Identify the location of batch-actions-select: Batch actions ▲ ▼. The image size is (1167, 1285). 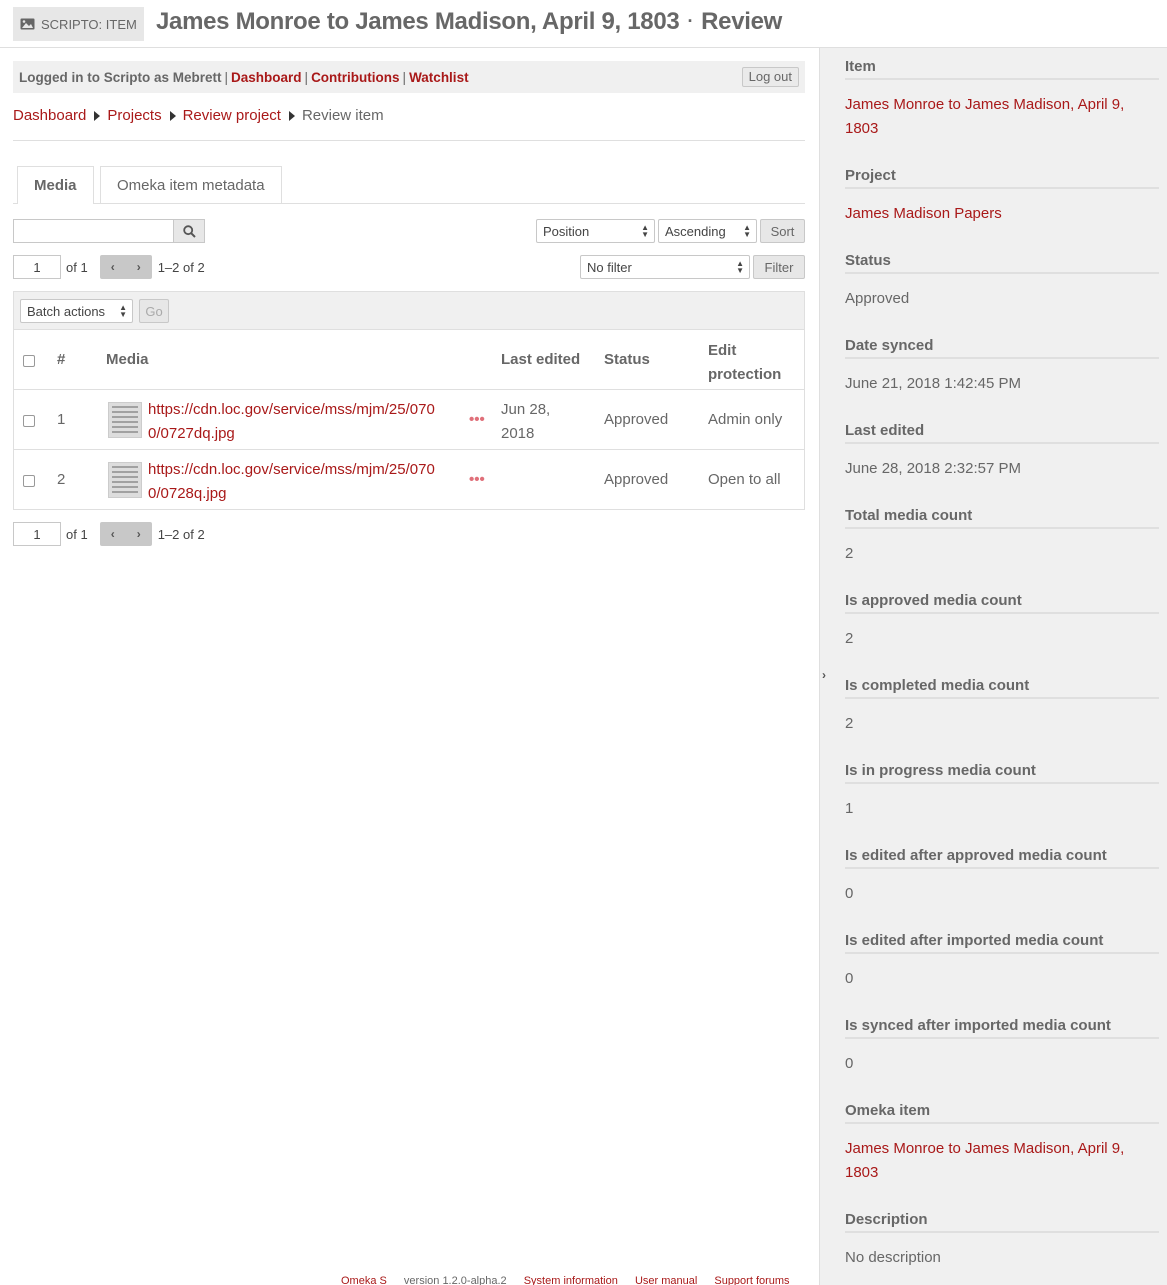
(76, 311).